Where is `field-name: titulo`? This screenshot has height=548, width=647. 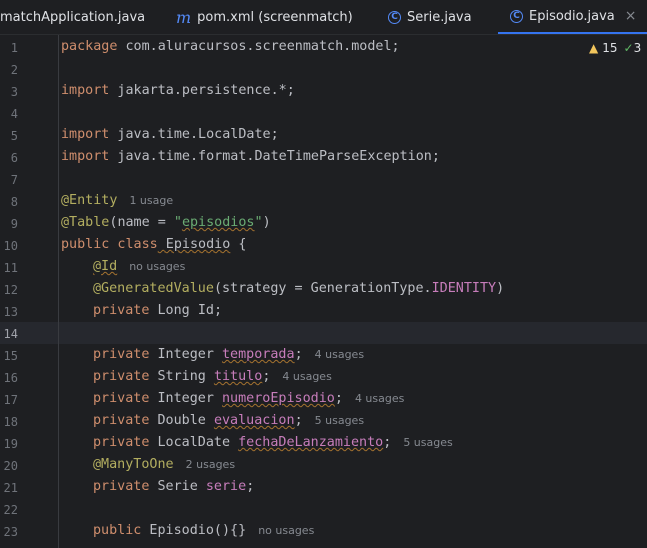
field-name: titulo is located at coordinates (238, 376).